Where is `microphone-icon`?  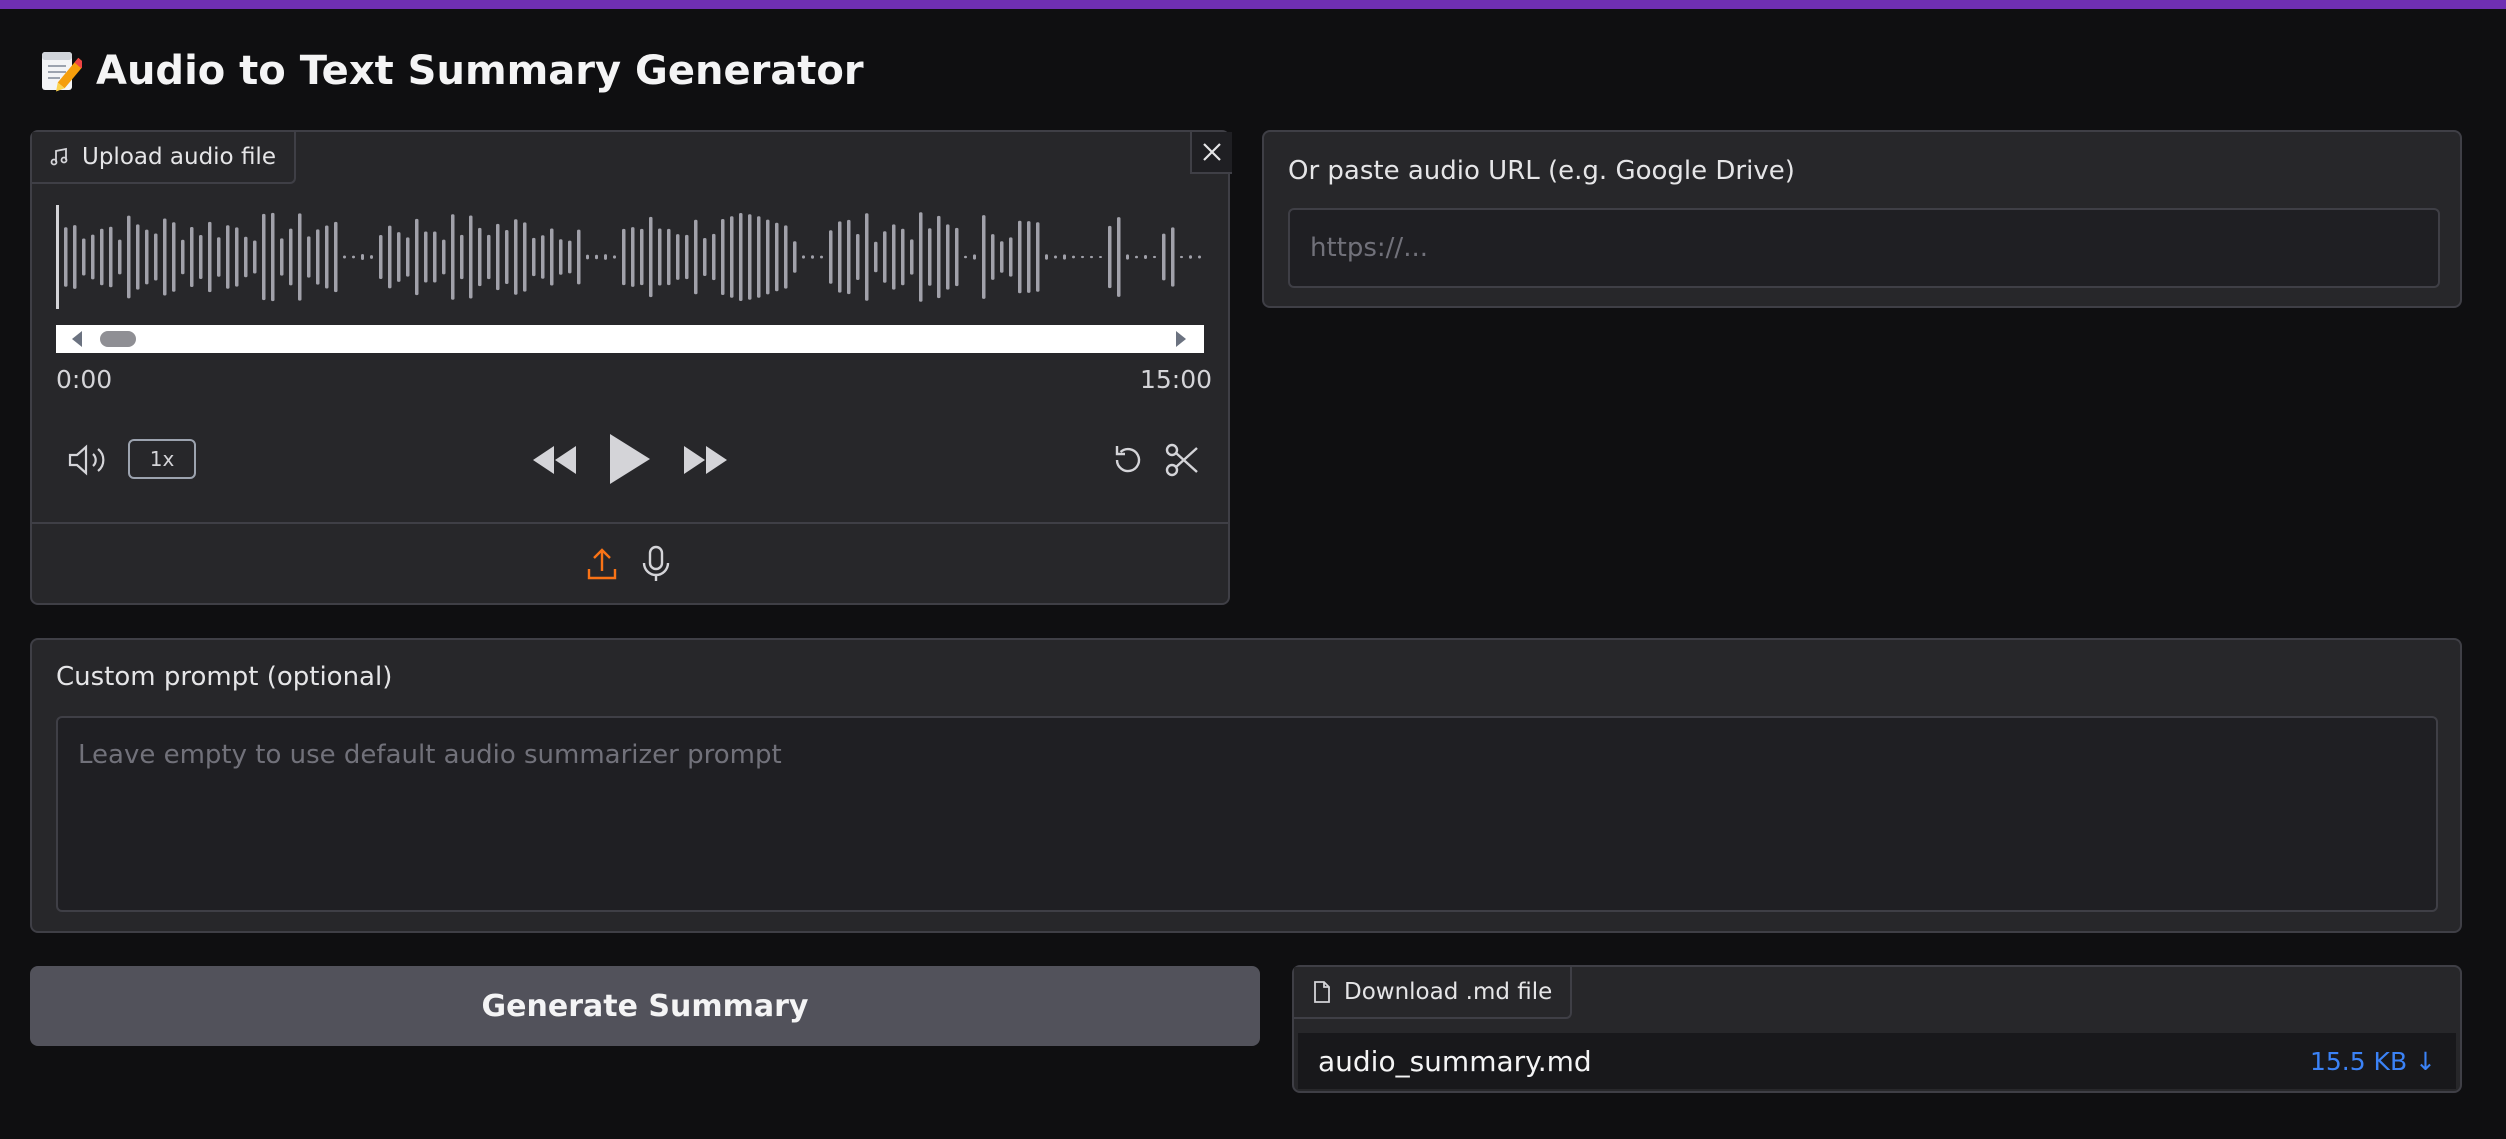
microphone-icon is located at coordinates (656, 563).